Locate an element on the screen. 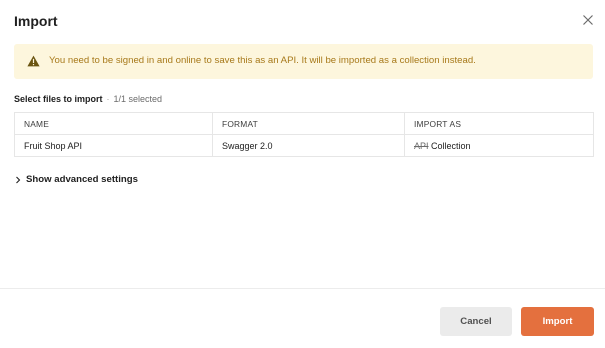 This screenshot has height=348, width=605. close-icon is located at coordinates (588, 20).